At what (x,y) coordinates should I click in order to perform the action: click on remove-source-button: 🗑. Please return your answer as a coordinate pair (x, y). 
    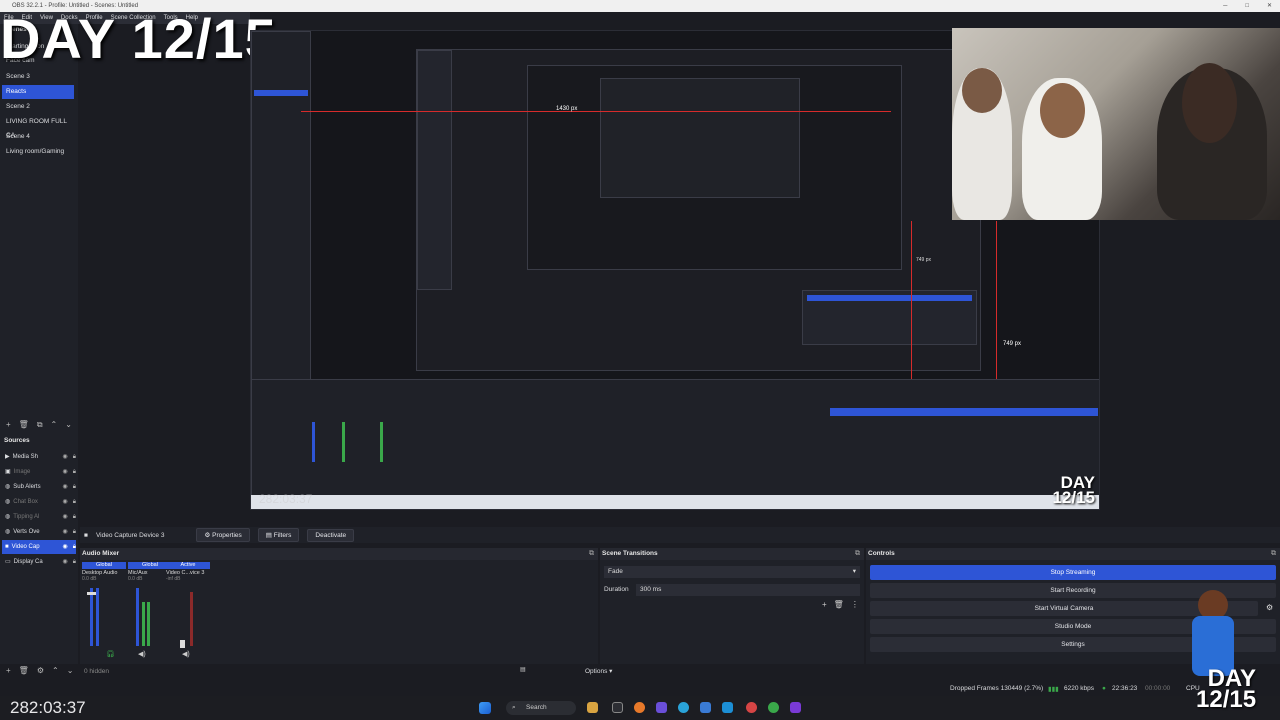
    Looking at the image, I should click on (24, 670).